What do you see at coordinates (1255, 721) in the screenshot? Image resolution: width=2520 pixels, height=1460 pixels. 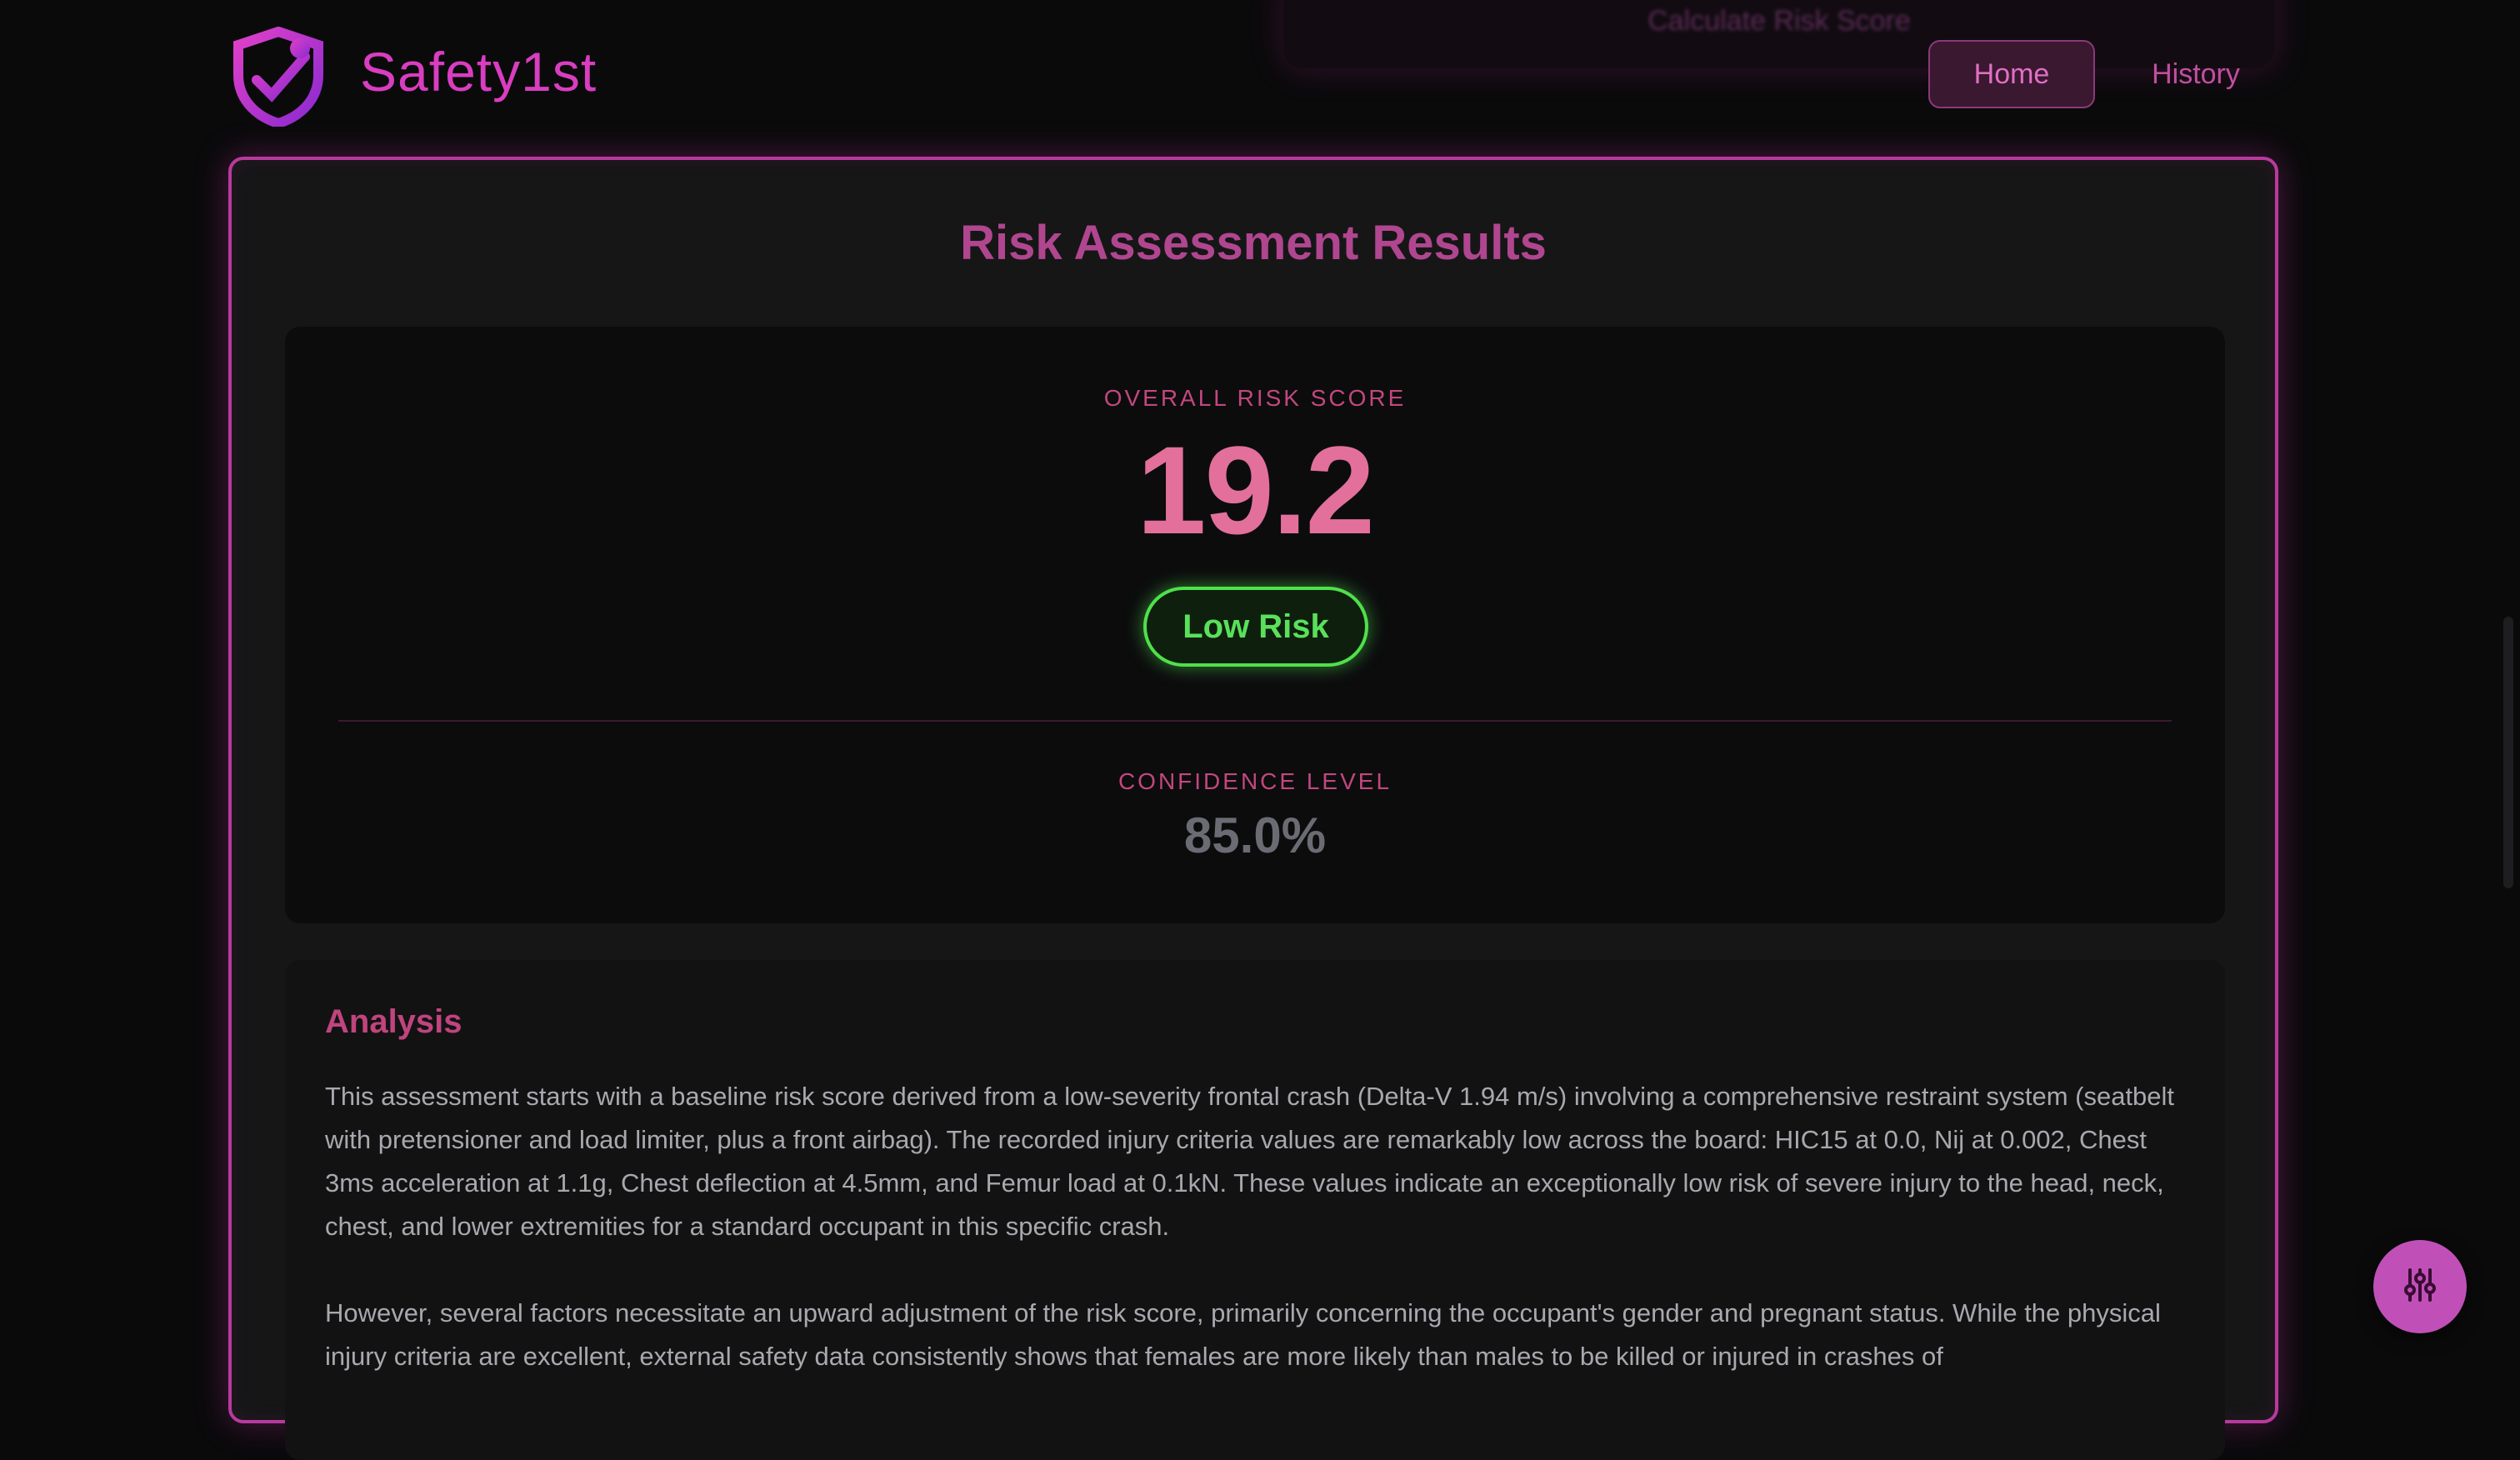 I see `divider` at bounding box center [1255, 721].